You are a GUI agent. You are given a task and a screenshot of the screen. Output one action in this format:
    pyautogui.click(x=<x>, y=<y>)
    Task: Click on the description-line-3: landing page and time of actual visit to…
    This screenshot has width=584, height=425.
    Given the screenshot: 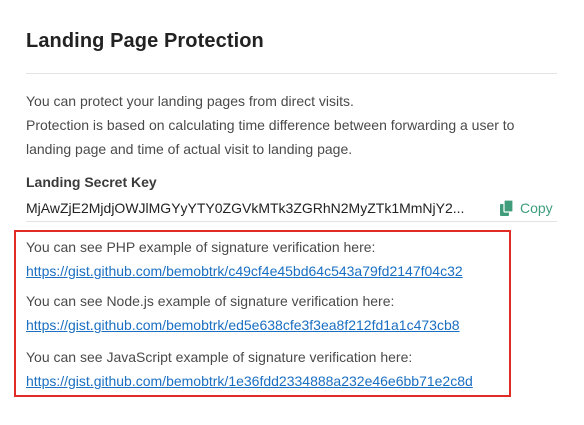 What is the action you would take?
    pyautogui.click(x=189, y=149)
    